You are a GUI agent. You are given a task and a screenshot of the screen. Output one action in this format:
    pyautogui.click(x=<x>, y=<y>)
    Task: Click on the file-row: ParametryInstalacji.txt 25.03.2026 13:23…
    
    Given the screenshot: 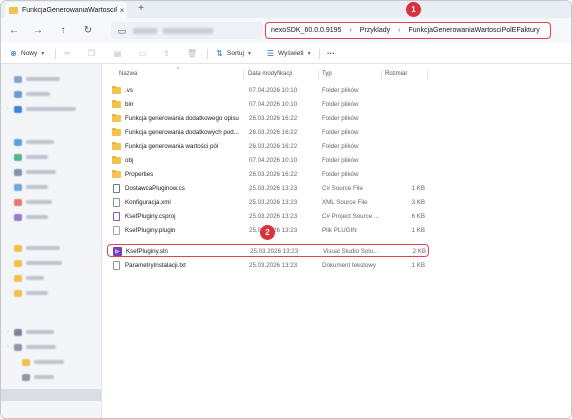 What is the action you would take?
    pyautogui.click(x=268, y=265)
    